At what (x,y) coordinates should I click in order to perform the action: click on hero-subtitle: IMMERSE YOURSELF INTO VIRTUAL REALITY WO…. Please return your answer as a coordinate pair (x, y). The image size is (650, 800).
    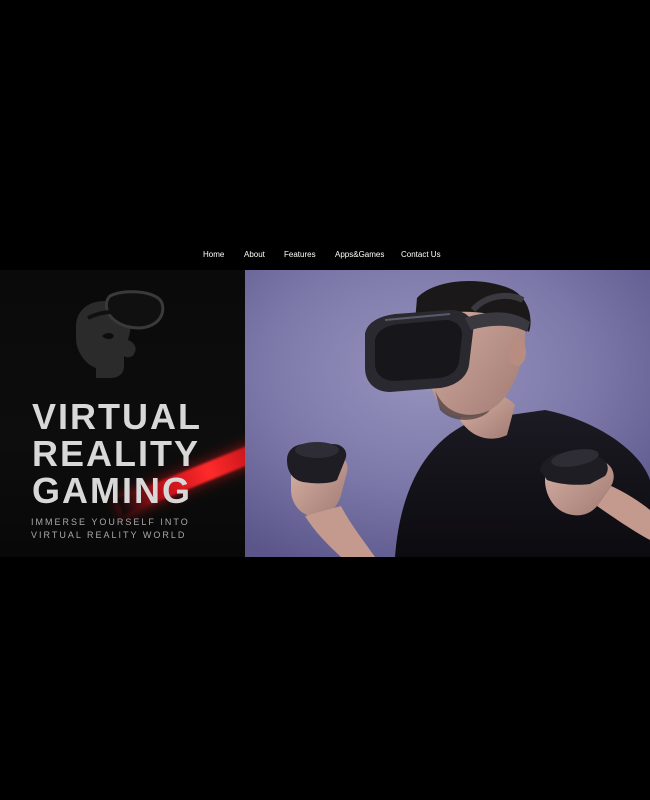
    Looking at the image, I should click on (131, 529).